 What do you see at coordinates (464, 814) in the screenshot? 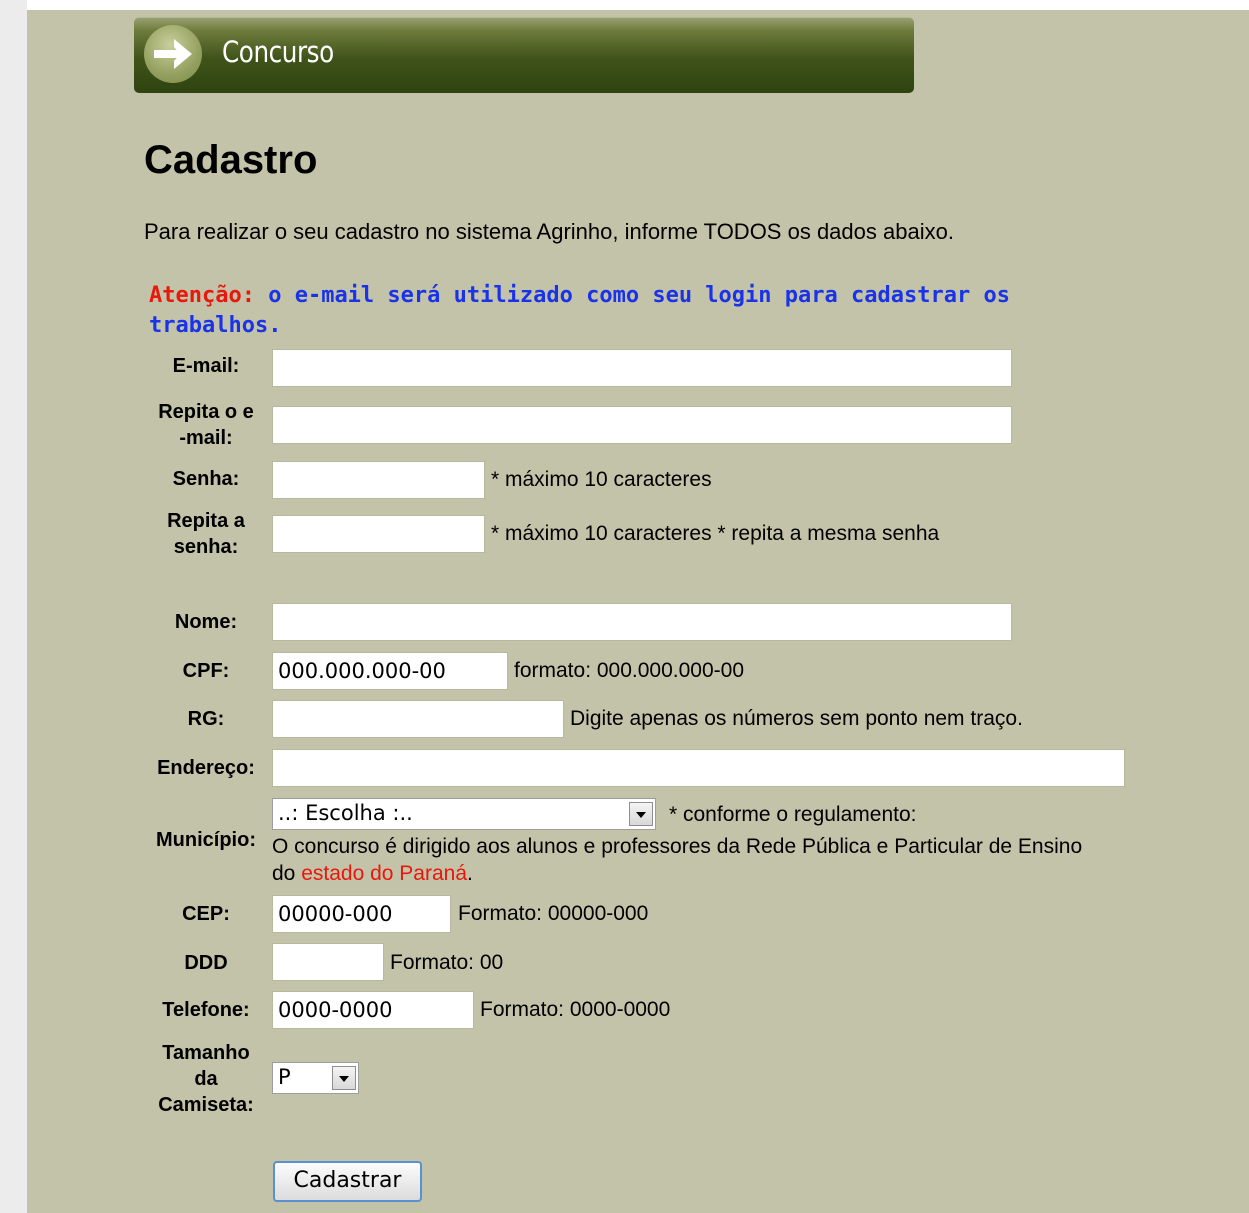
I see `municipio-select: ..: Escolha :..` at bounding box center [464, 814].